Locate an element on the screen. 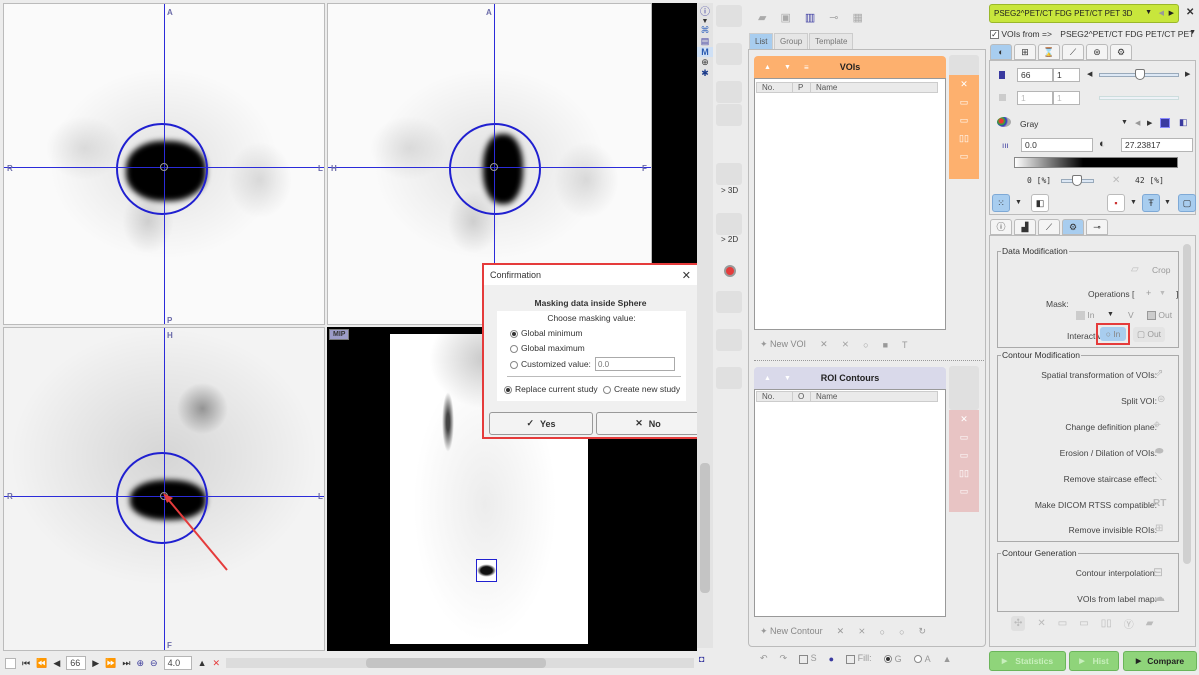  prev-slice-icon: ◀ is located at coordinates (56, 663).